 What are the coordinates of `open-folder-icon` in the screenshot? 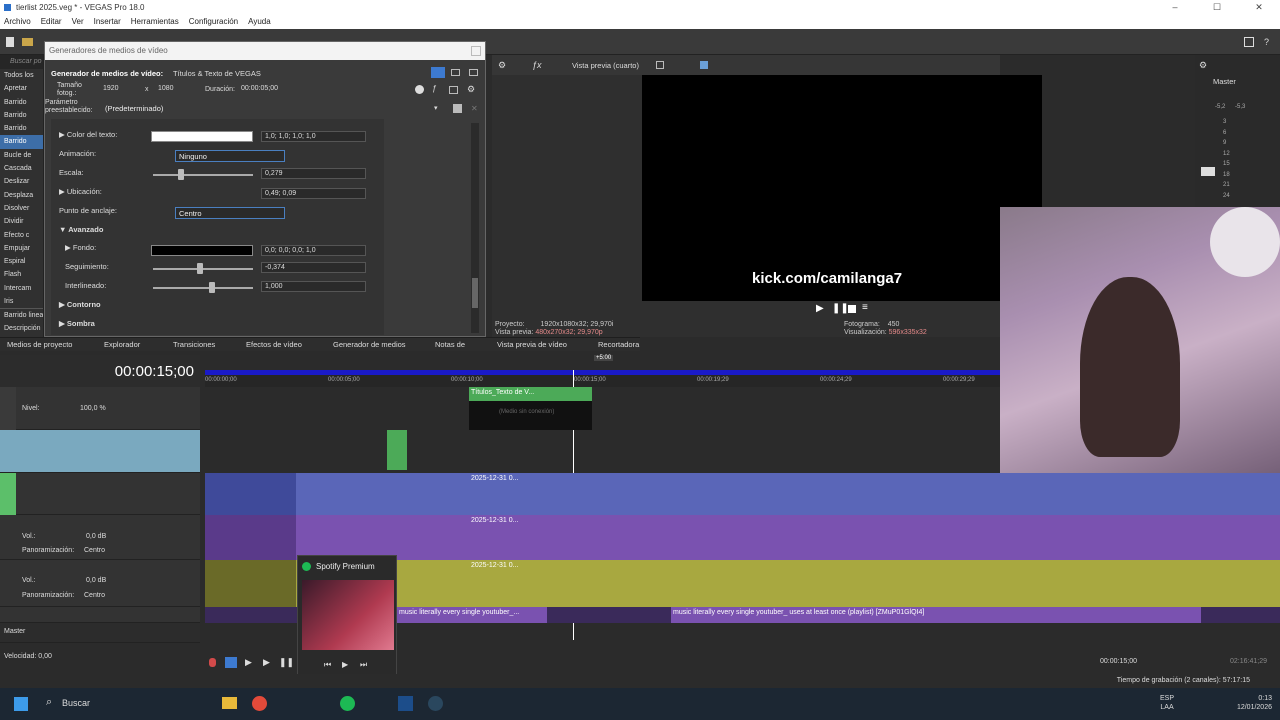 It's located at (27, 42).